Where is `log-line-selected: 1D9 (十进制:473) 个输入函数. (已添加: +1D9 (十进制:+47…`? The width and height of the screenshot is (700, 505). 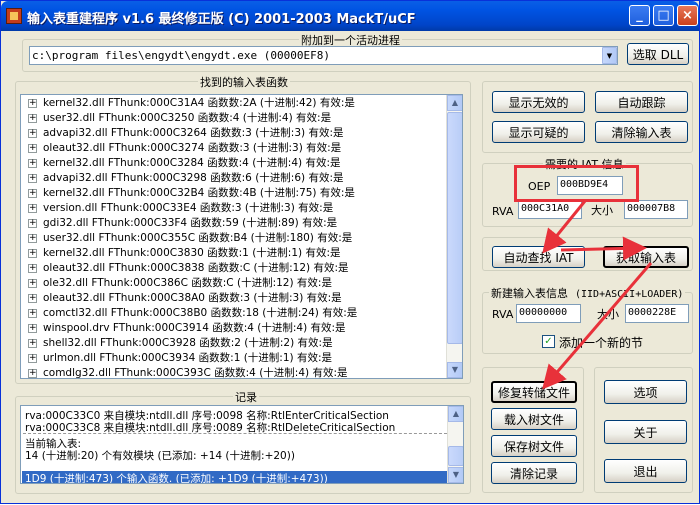
log-line-selected: 1D9 (十进制:473) 个输入函数. (已添加: +1D9 (十进制:+47… is located at coordinates (176, 478).